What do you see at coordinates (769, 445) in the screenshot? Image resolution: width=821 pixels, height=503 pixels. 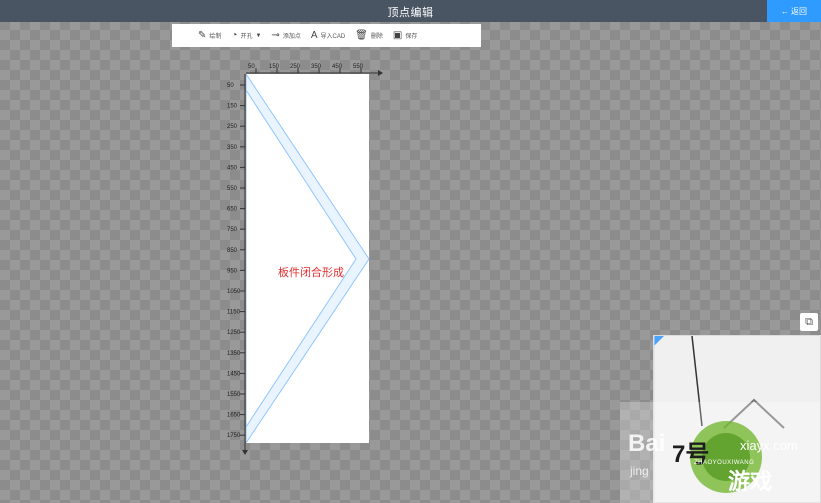 I see `site-watermark-domain: xiayx.com` at bounding box center [769, 445].